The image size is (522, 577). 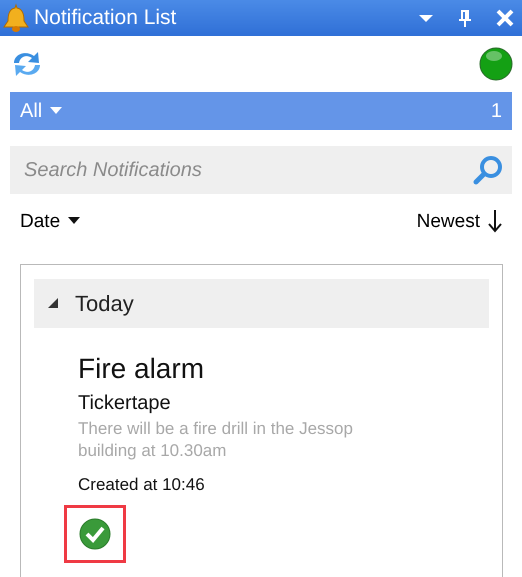 I want to click on acknowledge-button, so click(x=95, y=534).